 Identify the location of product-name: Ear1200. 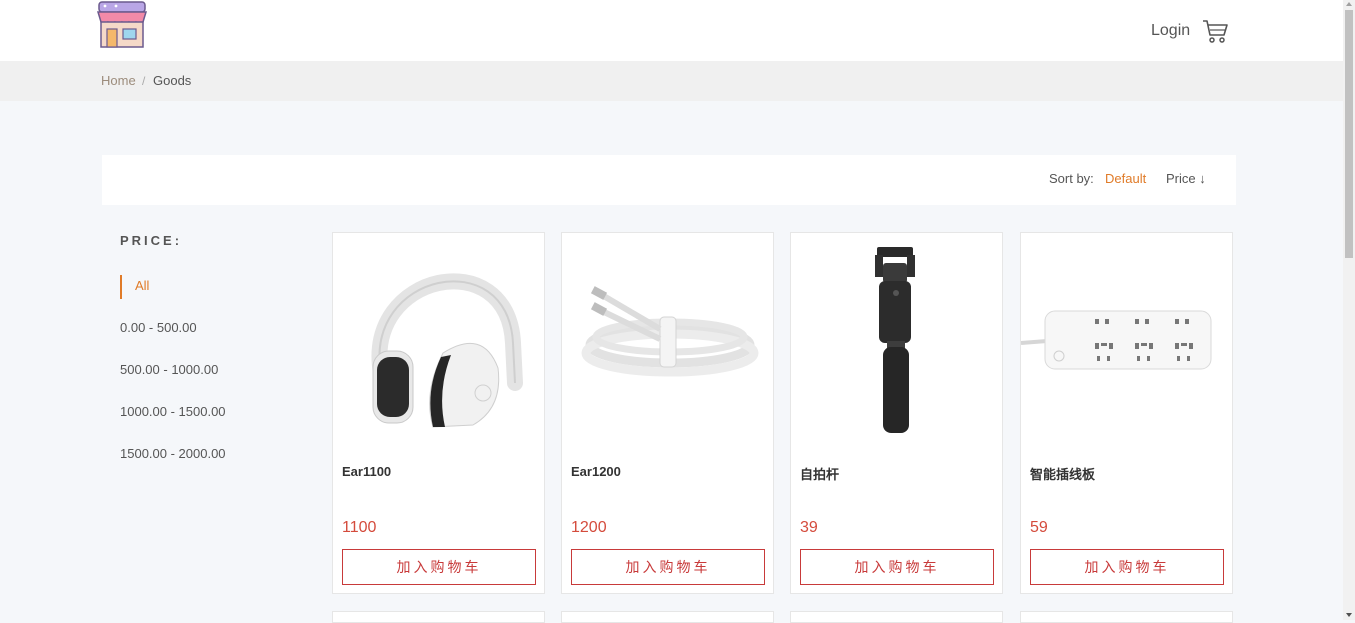
(596, 471).